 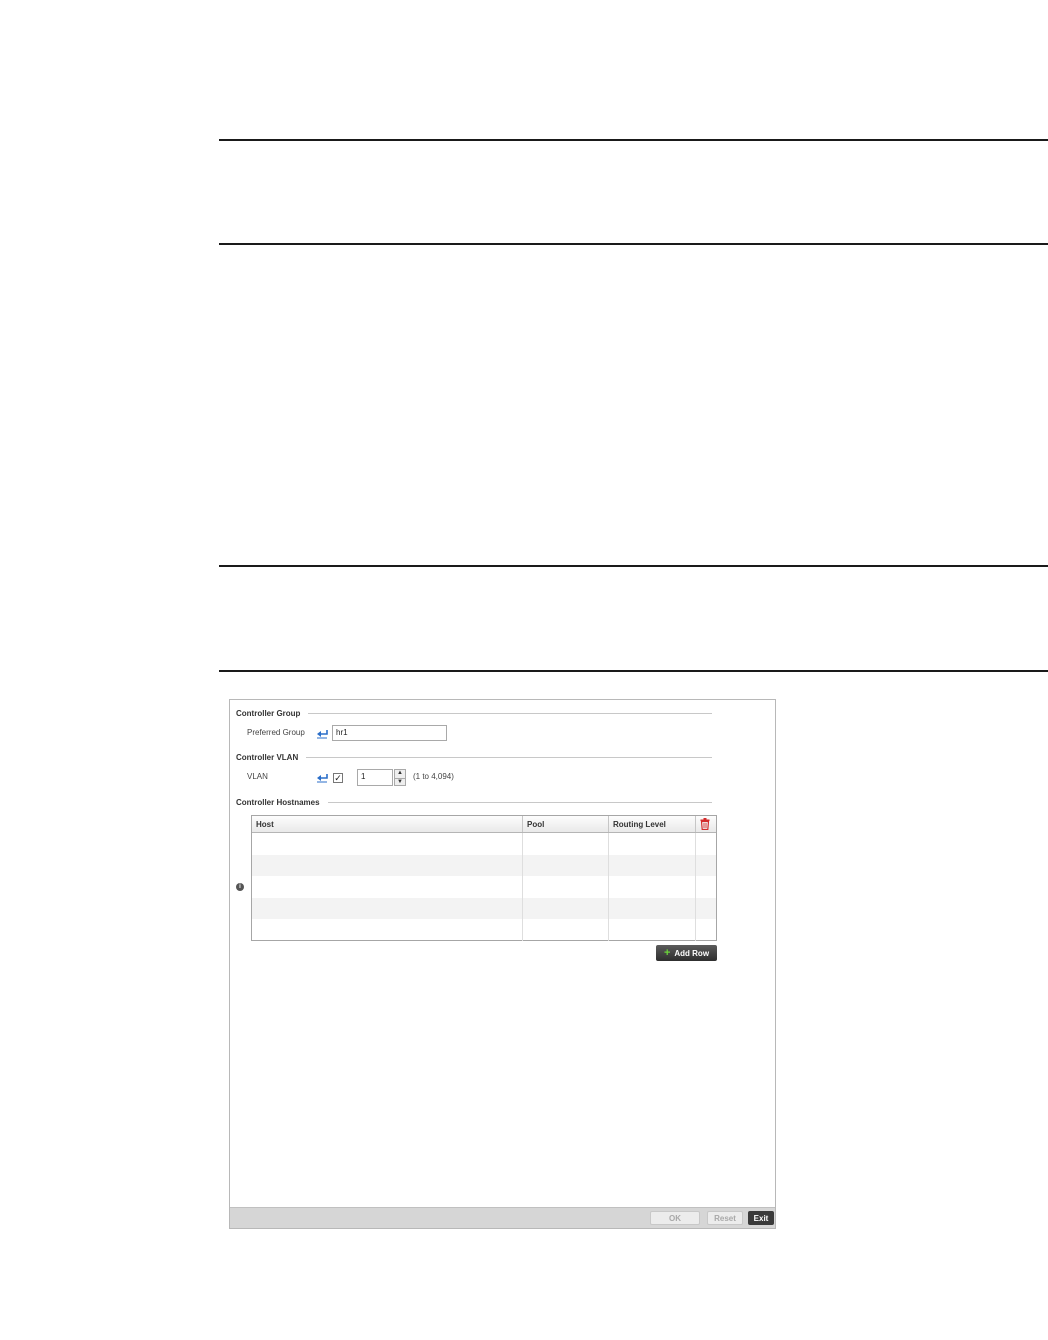 I want to click on plus-icon: +, so click(x=667, y=953).